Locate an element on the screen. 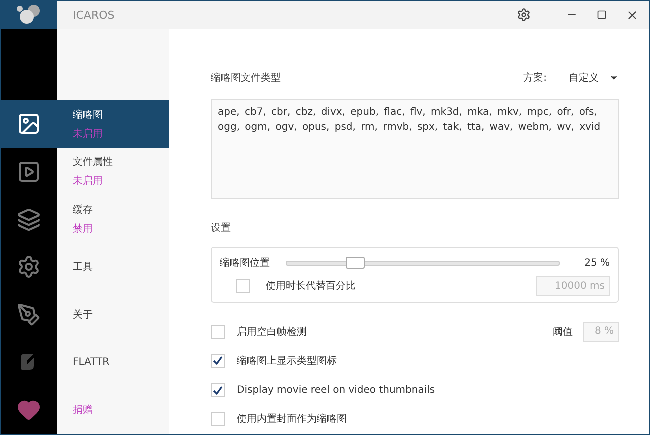  sidebar-item: 缩略图 未启用 is located at coordinates (85, 124).